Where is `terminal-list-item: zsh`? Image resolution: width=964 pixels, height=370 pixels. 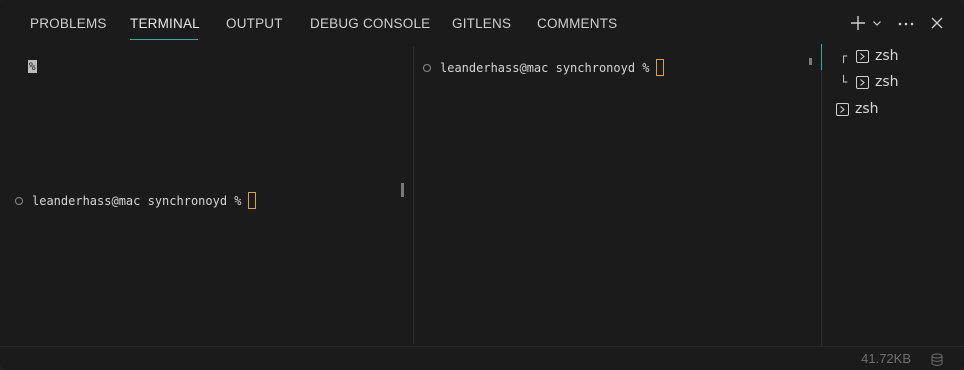 terminal-list-item: zsh is located at coordinates (857, 109).